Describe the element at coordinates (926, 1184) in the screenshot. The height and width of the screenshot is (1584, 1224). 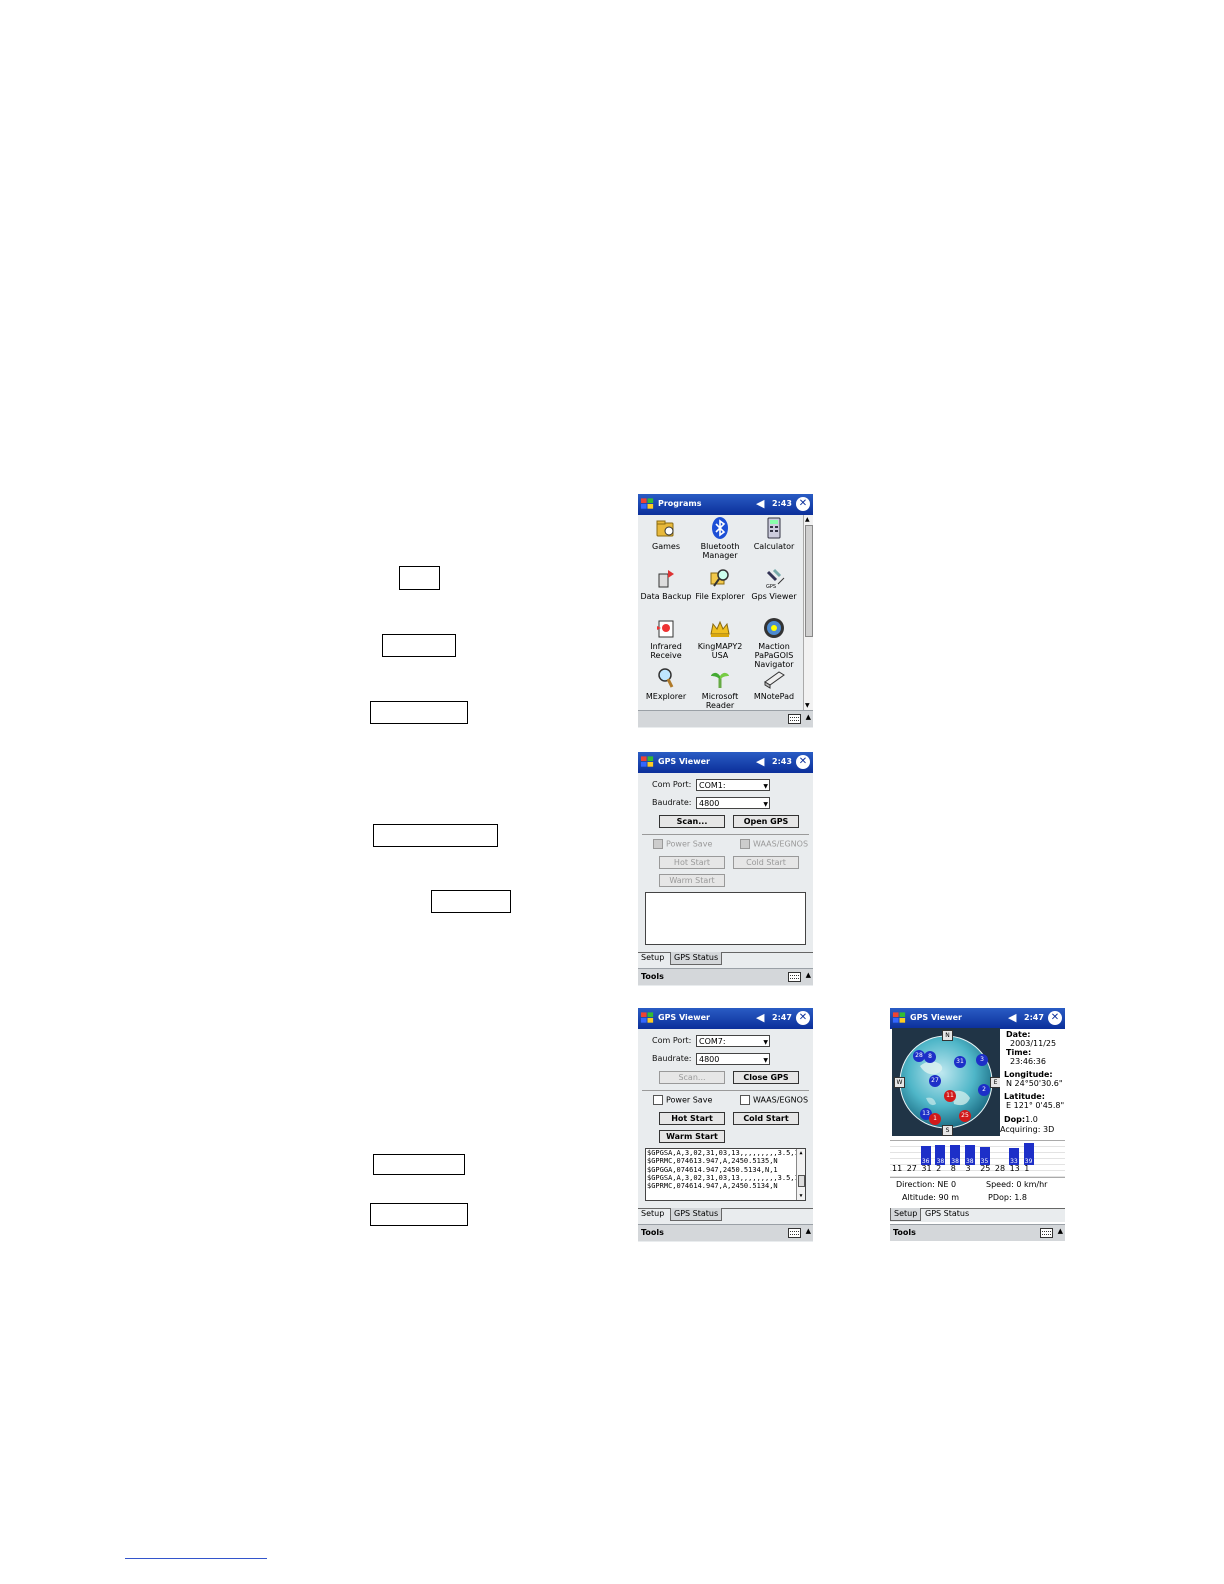
I see `direction-readout: Direction: NE 0` at that location.